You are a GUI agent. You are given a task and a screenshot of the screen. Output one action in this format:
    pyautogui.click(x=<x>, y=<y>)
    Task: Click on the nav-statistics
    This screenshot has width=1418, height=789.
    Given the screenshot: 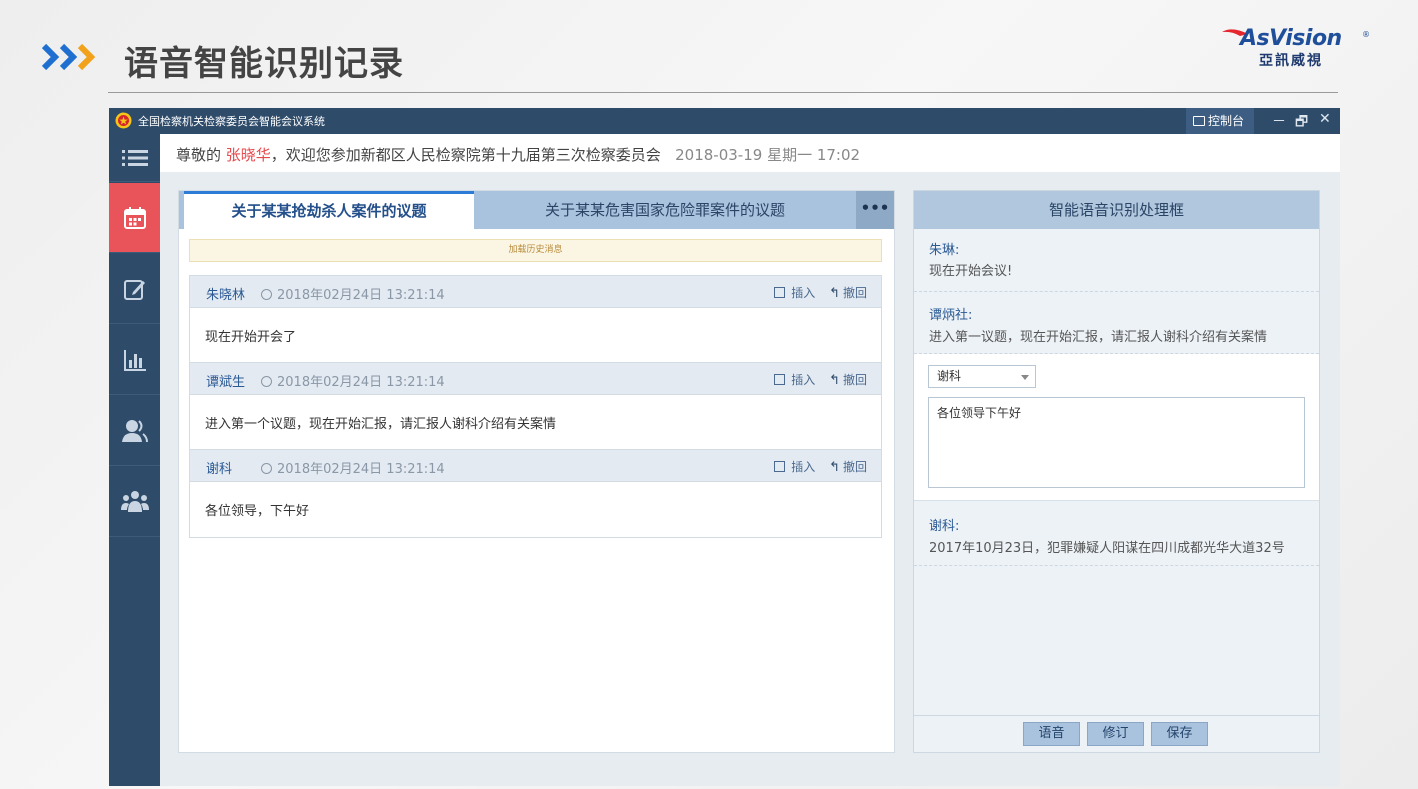 What is the action you would take?
    pyautogui.click(x=134, y=360)
    